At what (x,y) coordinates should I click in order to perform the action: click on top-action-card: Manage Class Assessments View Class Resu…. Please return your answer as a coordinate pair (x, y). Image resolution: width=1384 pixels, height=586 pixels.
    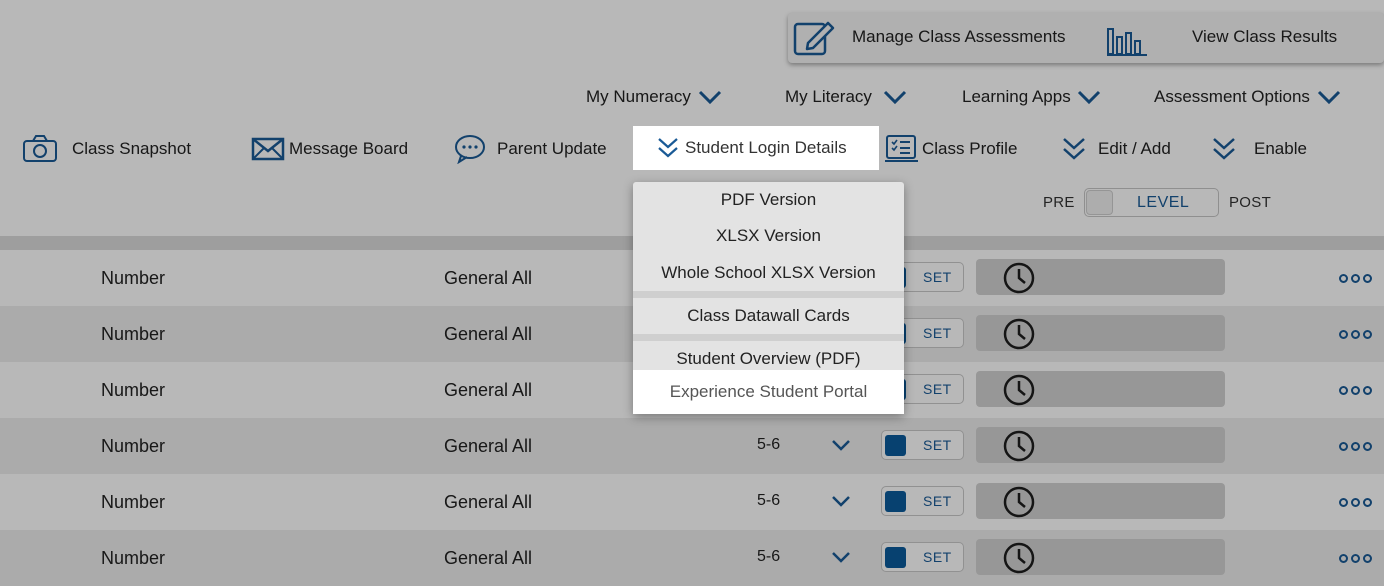
    Looking at the image, I should click on (1086, 38).